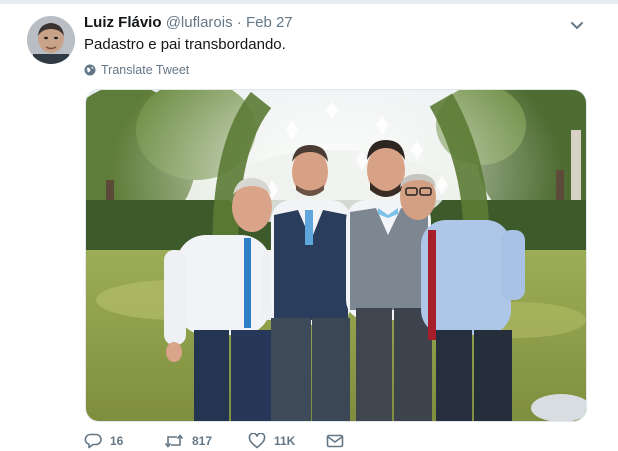  What do you see at coordinates (123, 22) in the screenshot?
I see `author-name: Luiz Flávio` at bounding box center [123, 22].